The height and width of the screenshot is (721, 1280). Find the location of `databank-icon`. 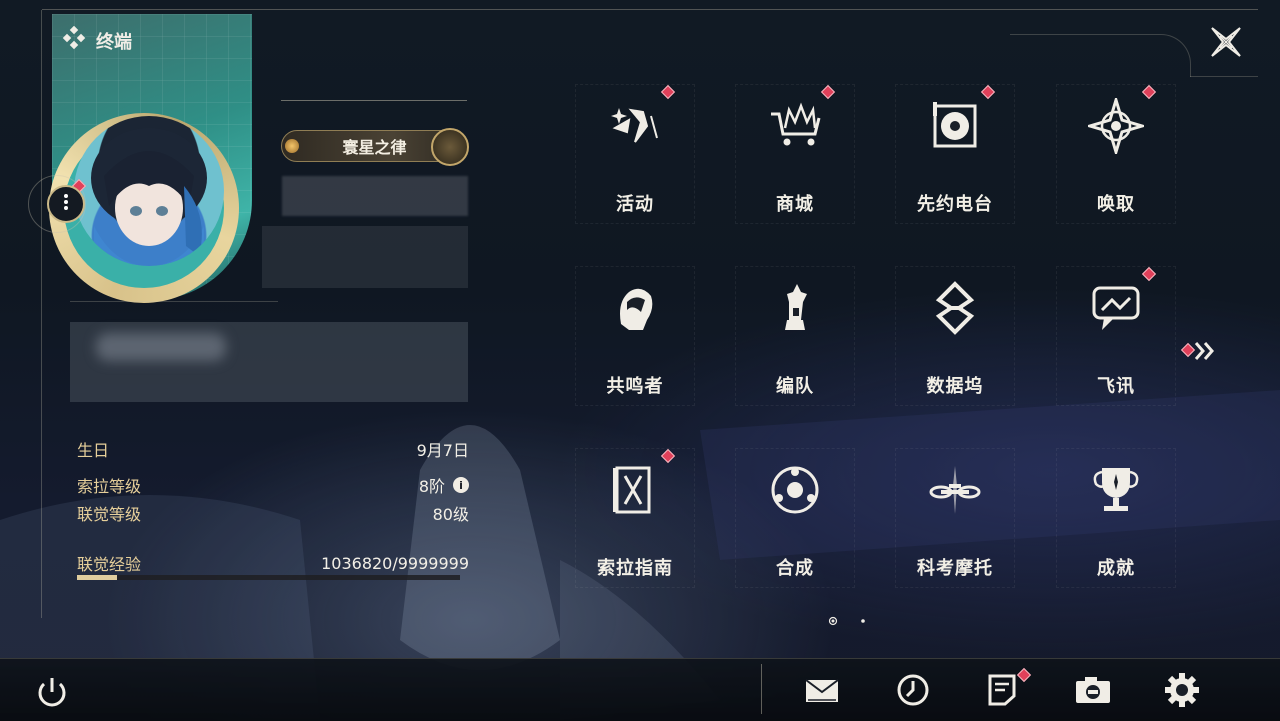

databank-icon is located at coordinates (955, 308).